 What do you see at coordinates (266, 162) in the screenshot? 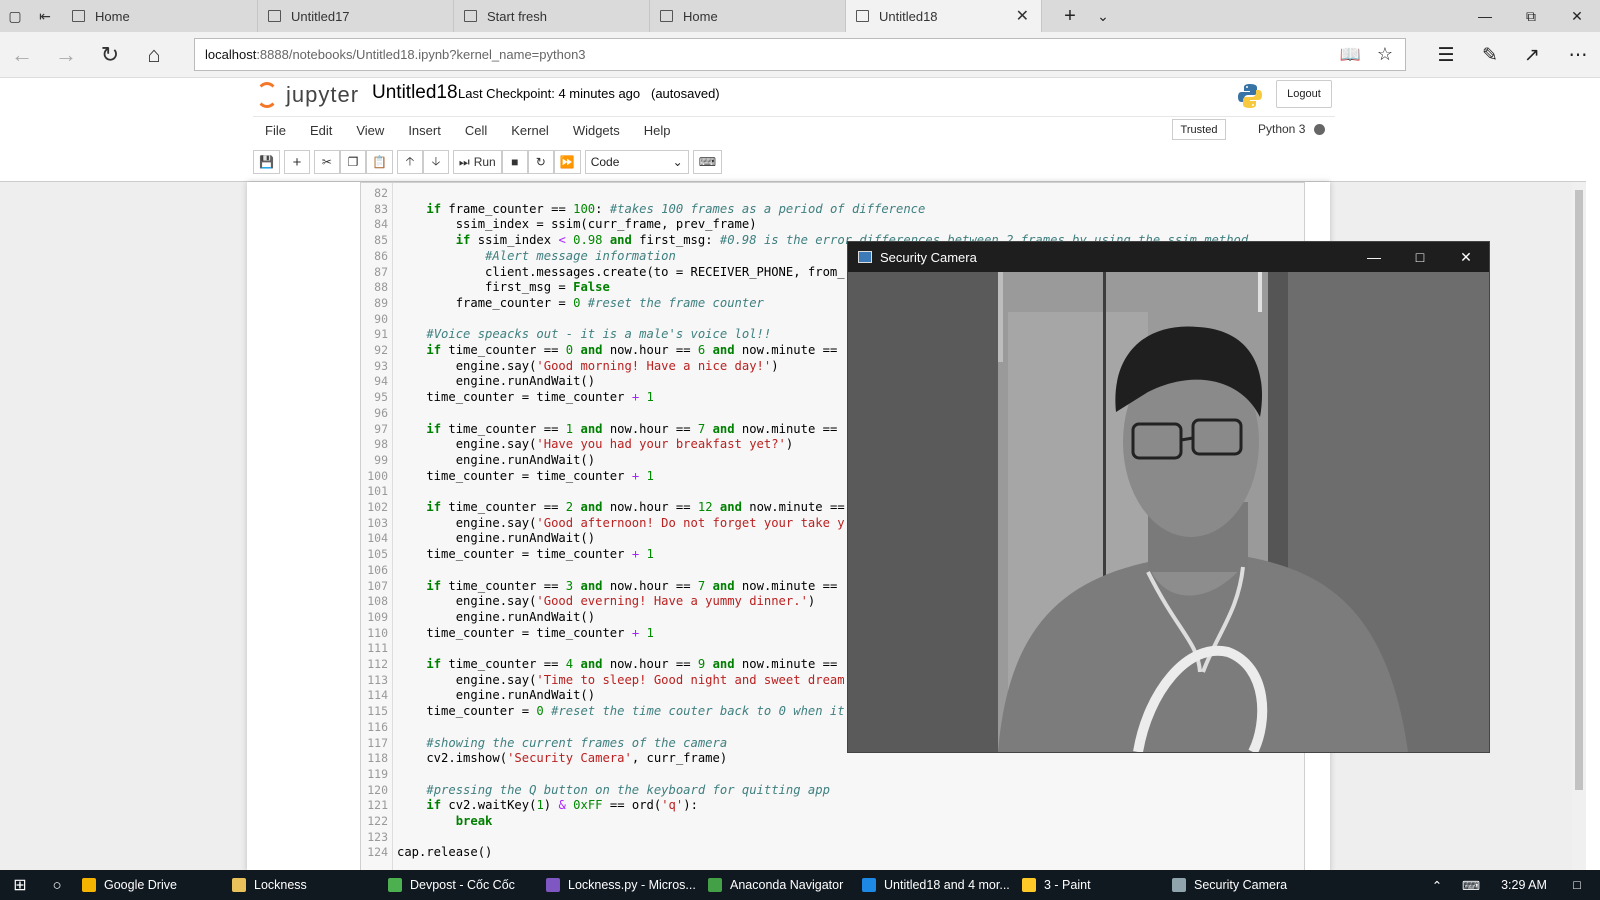
I see `save-button: 💾` at bounding box center [266, 162].